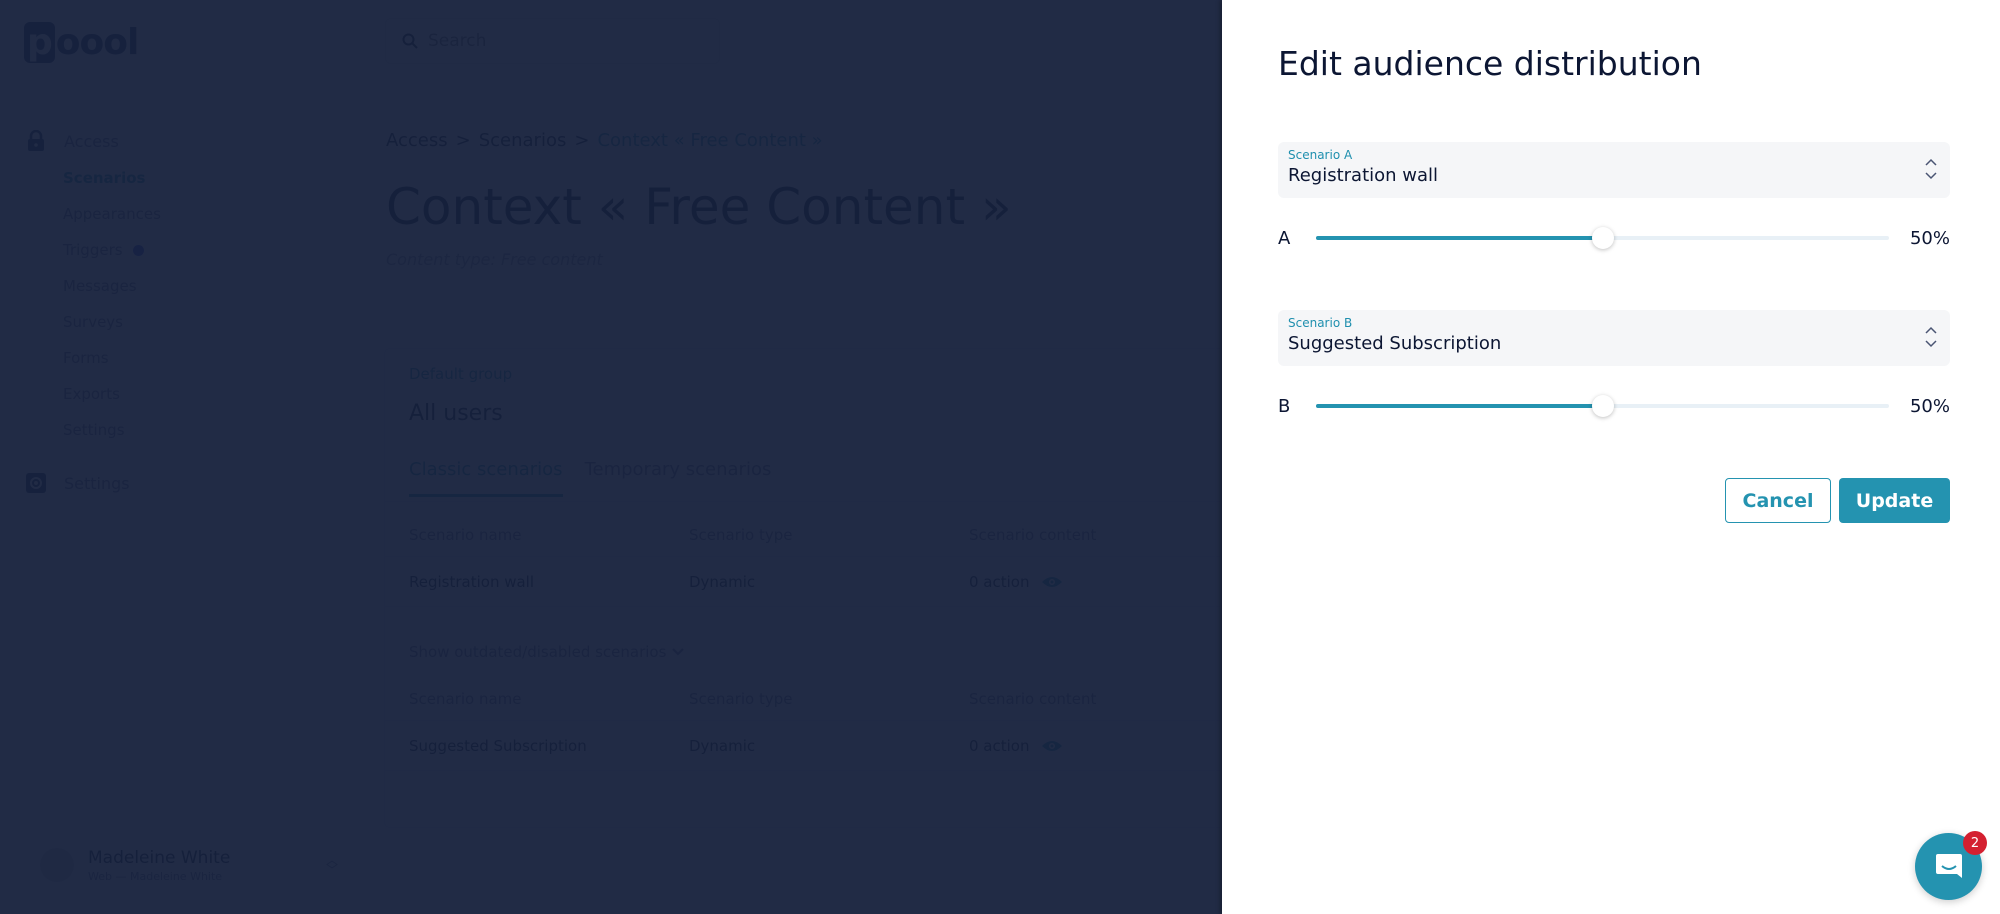 The height and width of the screenshot is (914, 2000). What do you see at coordinates (1459, 406) in the screenshot?
I see `slider-b-fill` at bounding box center [1459, 406].